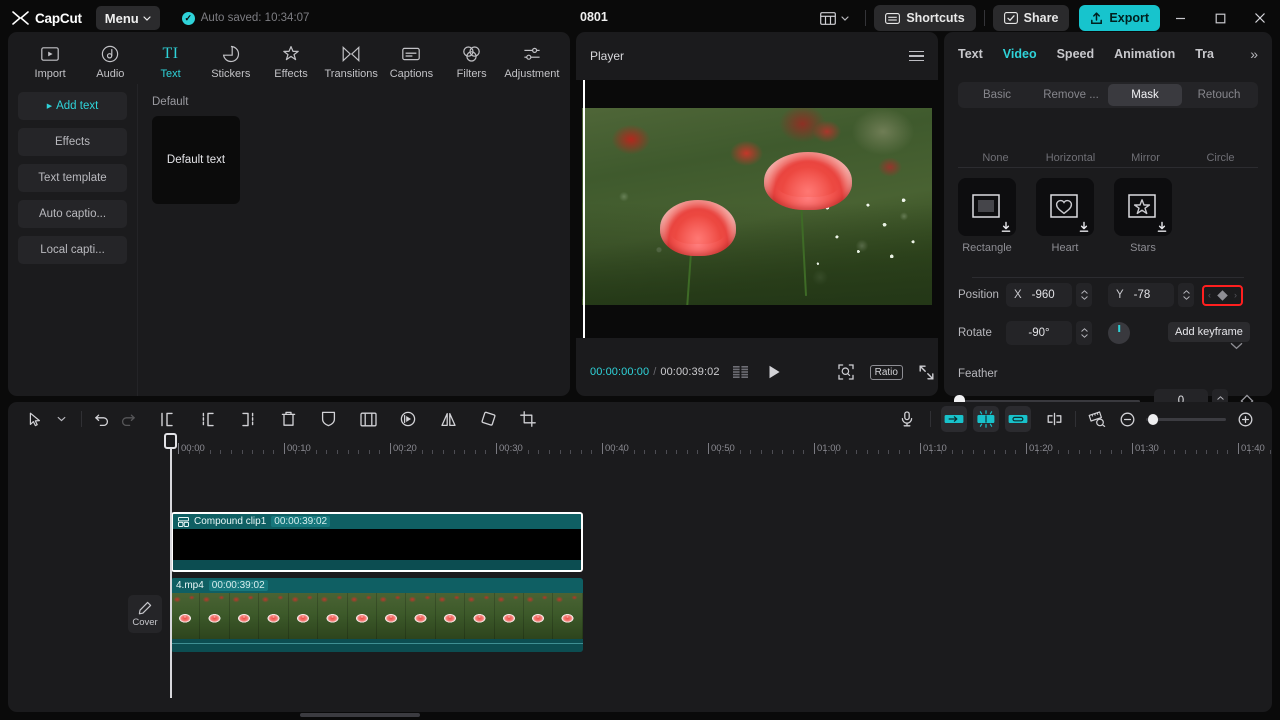  I want to click on crop-icon, so click(528, 419).